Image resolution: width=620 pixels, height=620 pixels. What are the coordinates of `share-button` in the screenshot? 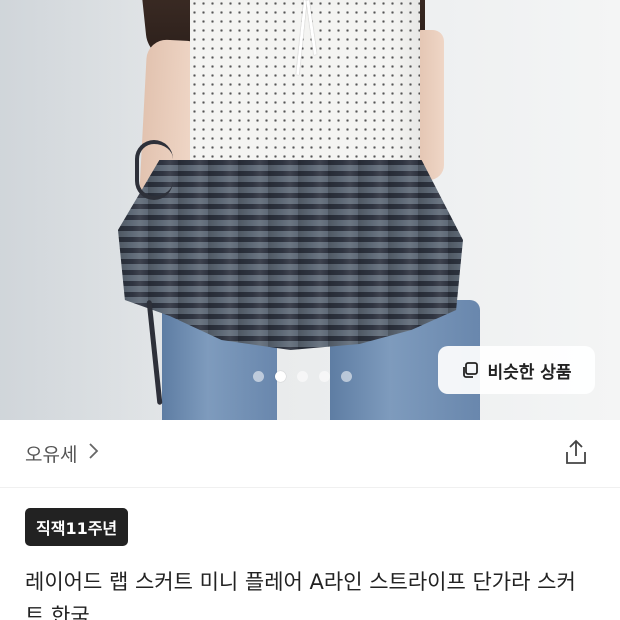 It's located at (576, 454).